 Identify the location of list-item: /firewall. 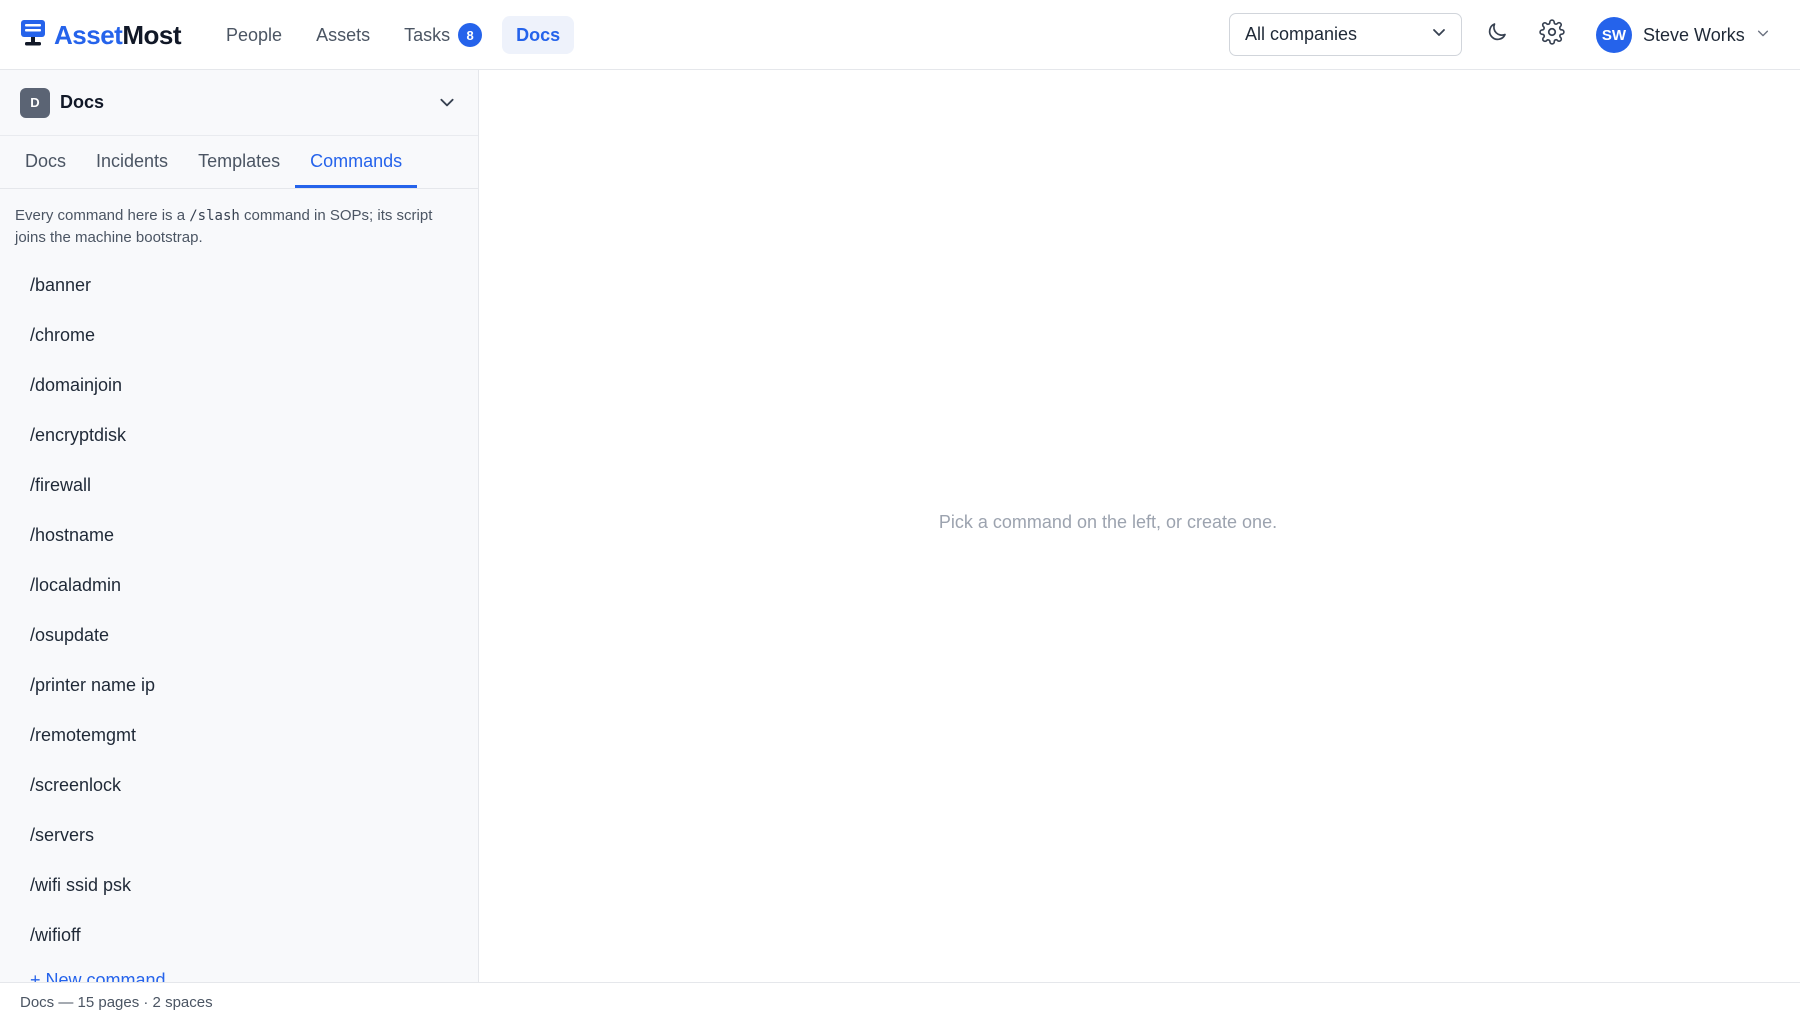
(239, 485).